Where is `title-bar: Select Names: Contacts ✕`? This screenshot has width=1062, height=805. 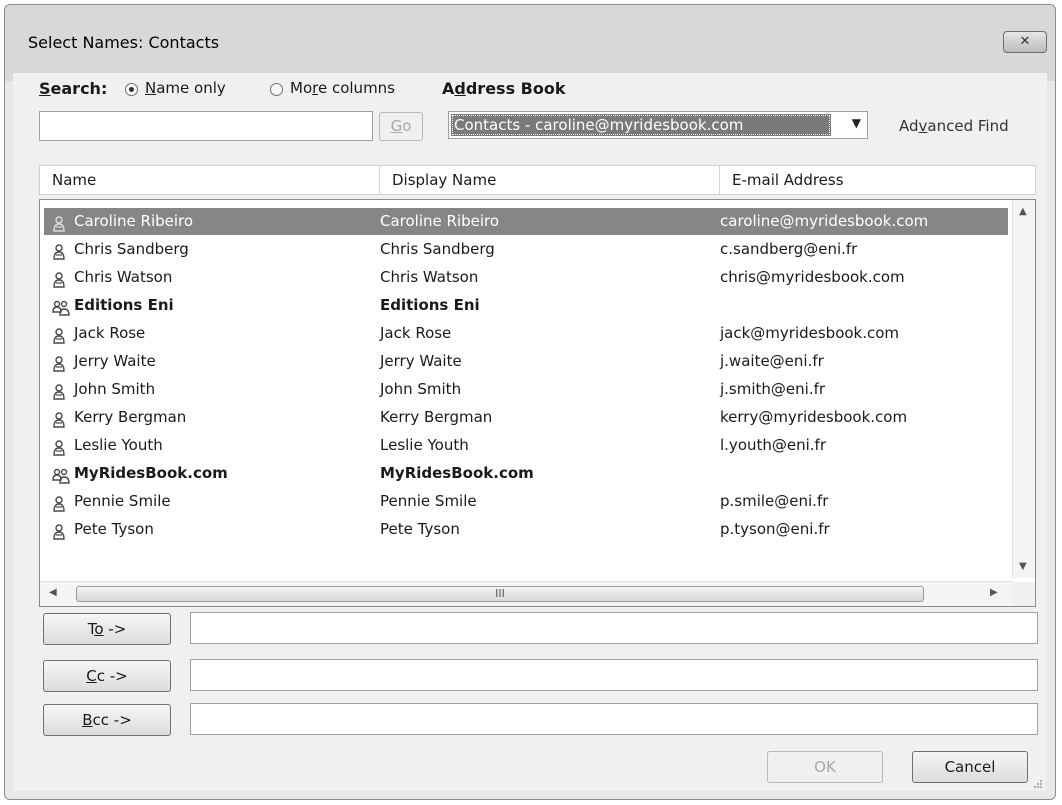
title-bar: Select Names: Contacts ✕ is located at coordinates (530, 43).